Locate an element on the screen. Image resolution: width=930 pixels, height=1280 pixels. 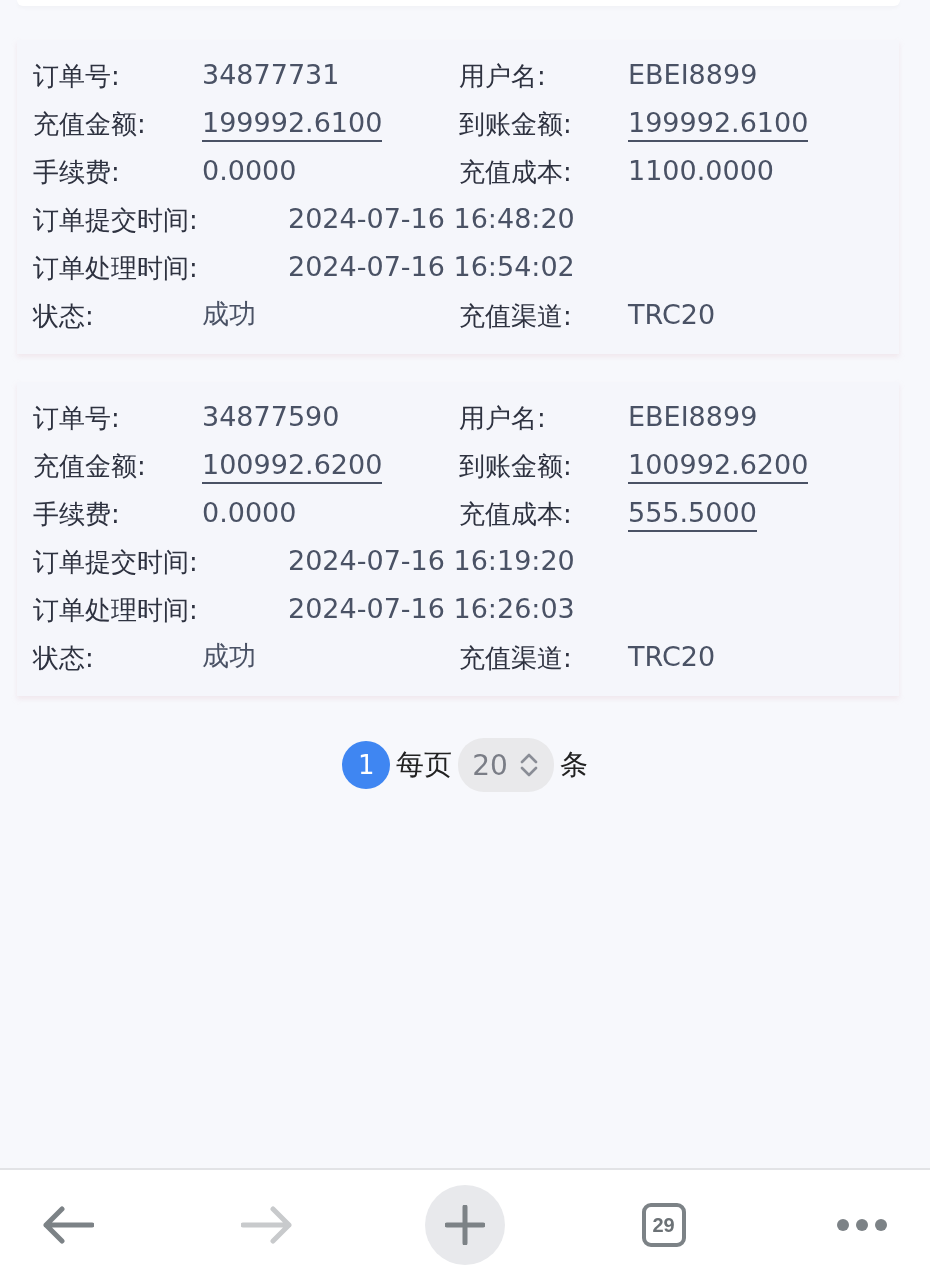
tabs-button: 29 is located at coordinates (663, 1225).